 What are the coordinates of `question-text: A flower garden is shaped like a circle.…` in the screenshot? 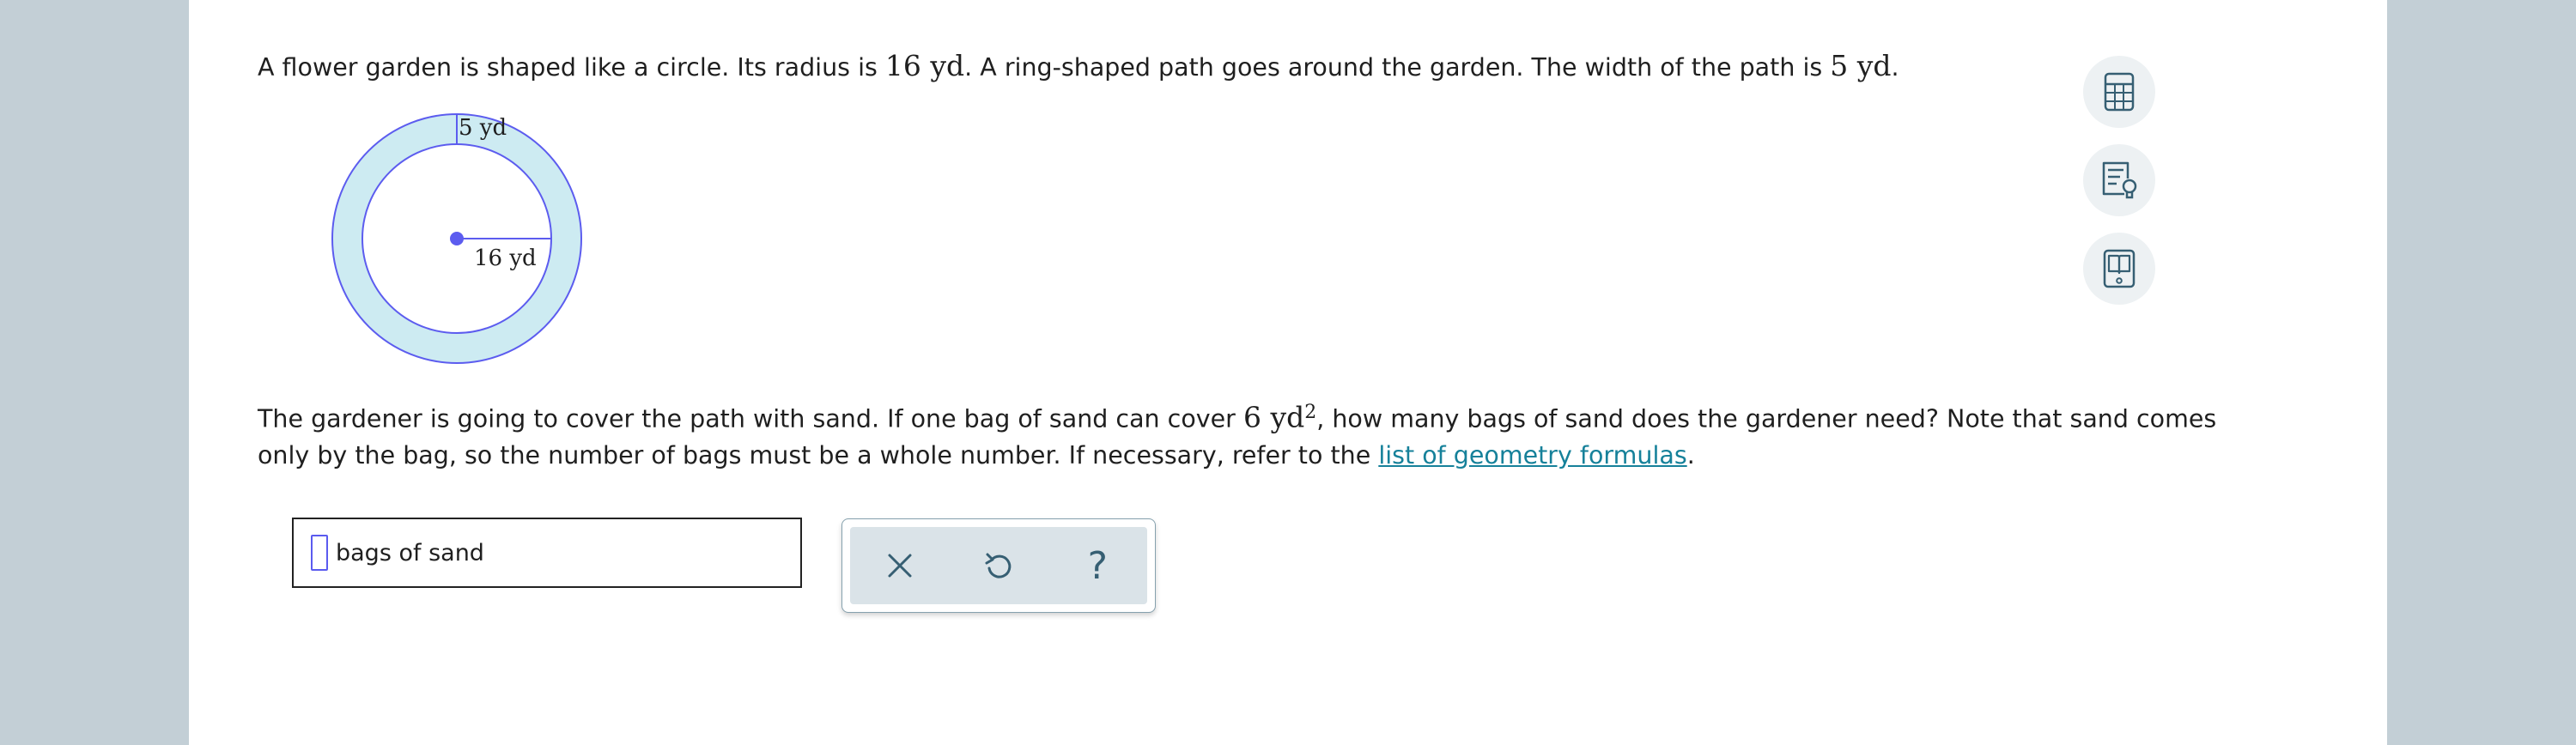 It's located at (572, 67).